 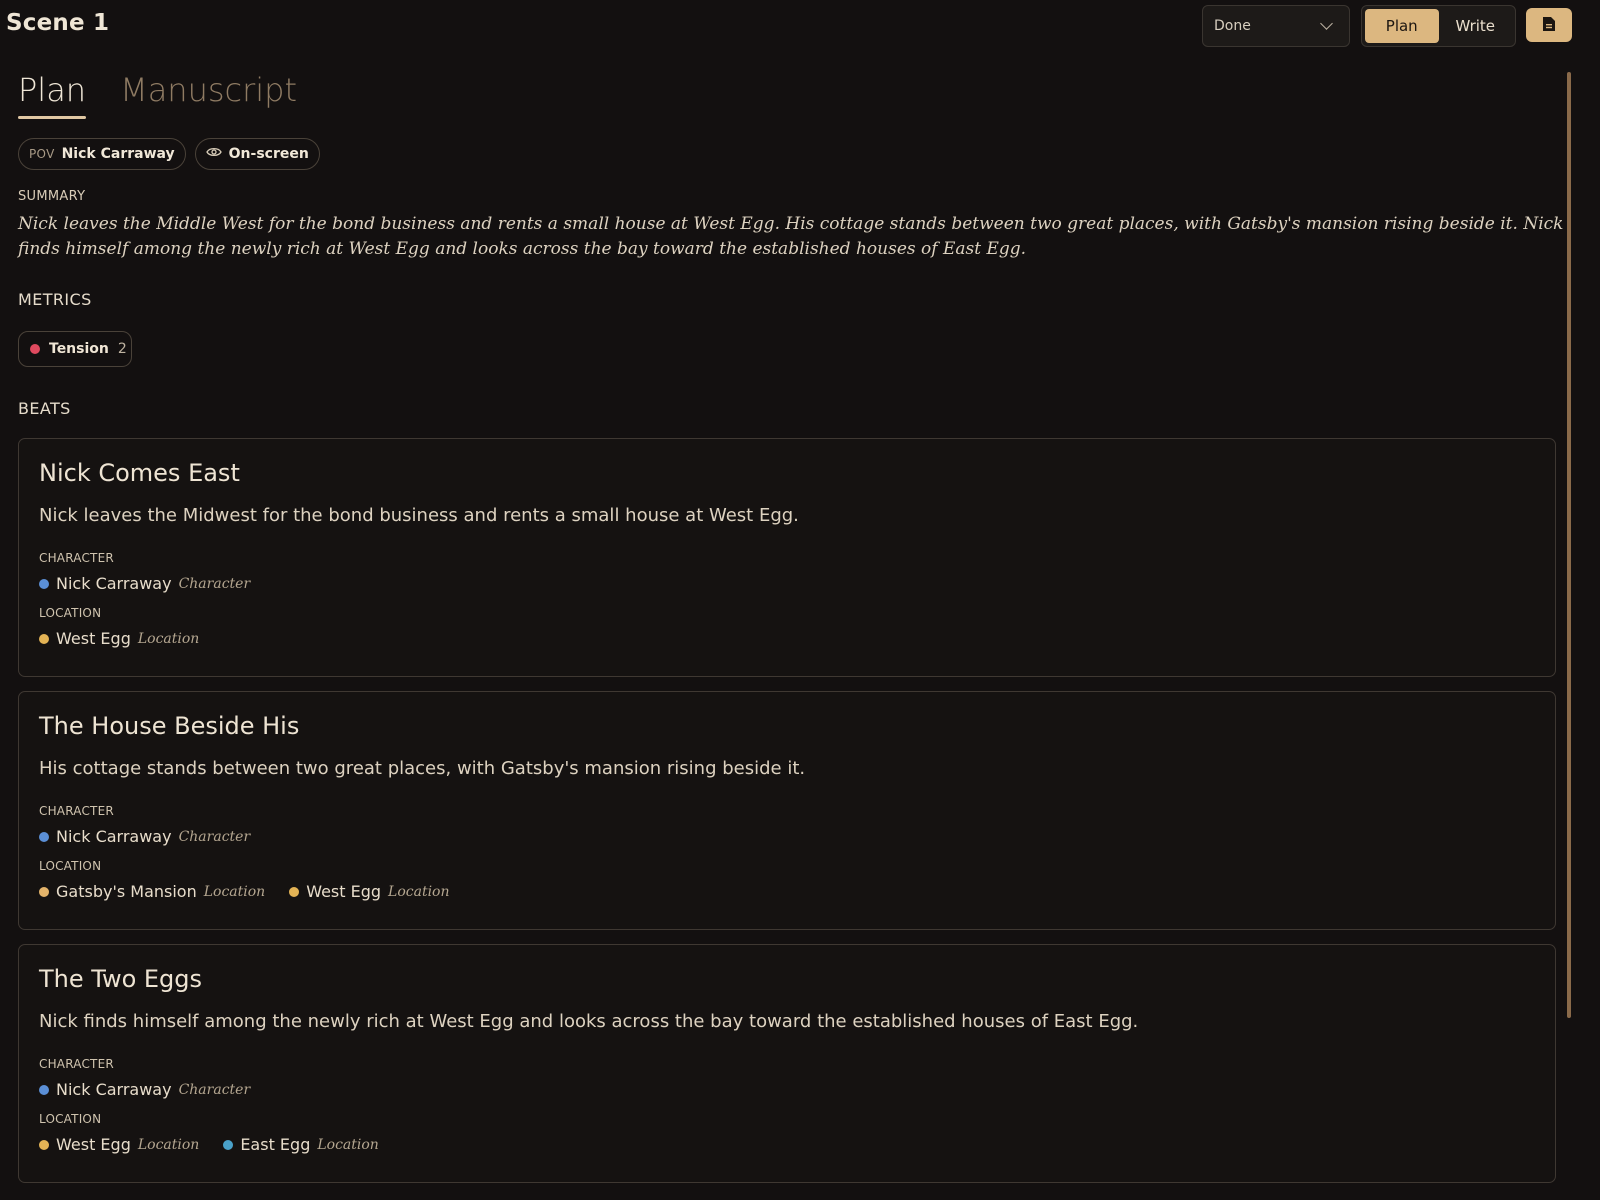 I want to click on beat-title: The House Beside His, so click(x=169, y=726).